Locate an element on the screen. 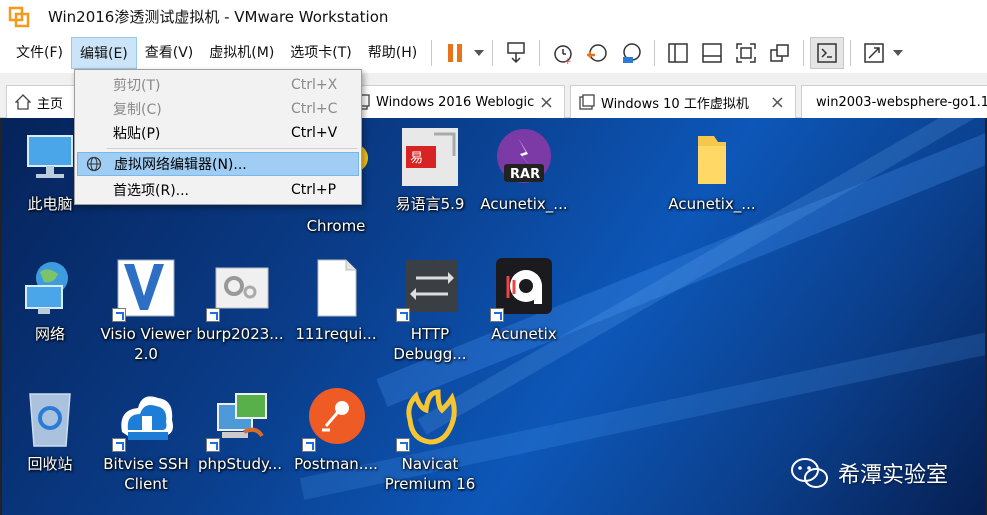 The image size is (987, 515). network-icon is located at coordinates (46, 288).